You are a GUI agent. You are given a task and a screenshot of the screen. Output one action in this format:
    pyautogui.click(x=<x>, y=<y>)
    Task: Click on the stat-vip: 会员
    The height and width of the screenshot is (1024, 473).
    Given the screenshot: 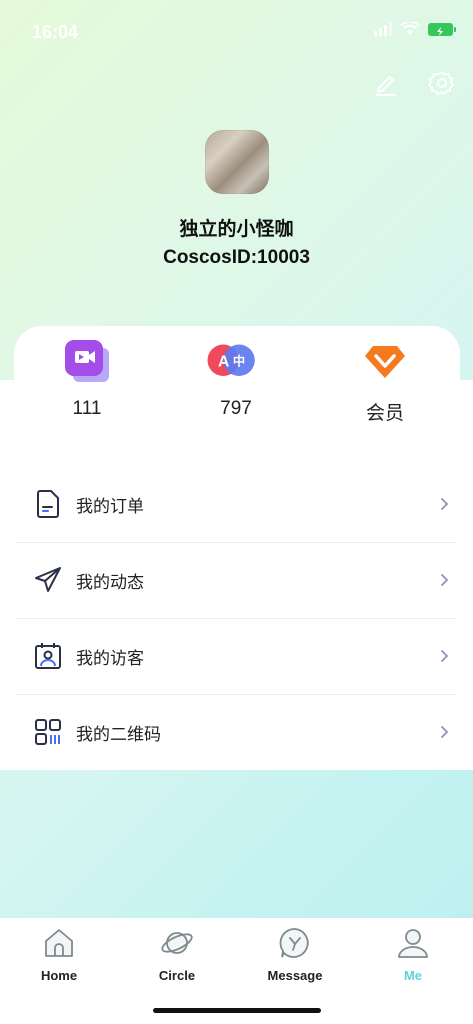 What is the action you would take?
    pyautogui.click(x=385, y=381)
    